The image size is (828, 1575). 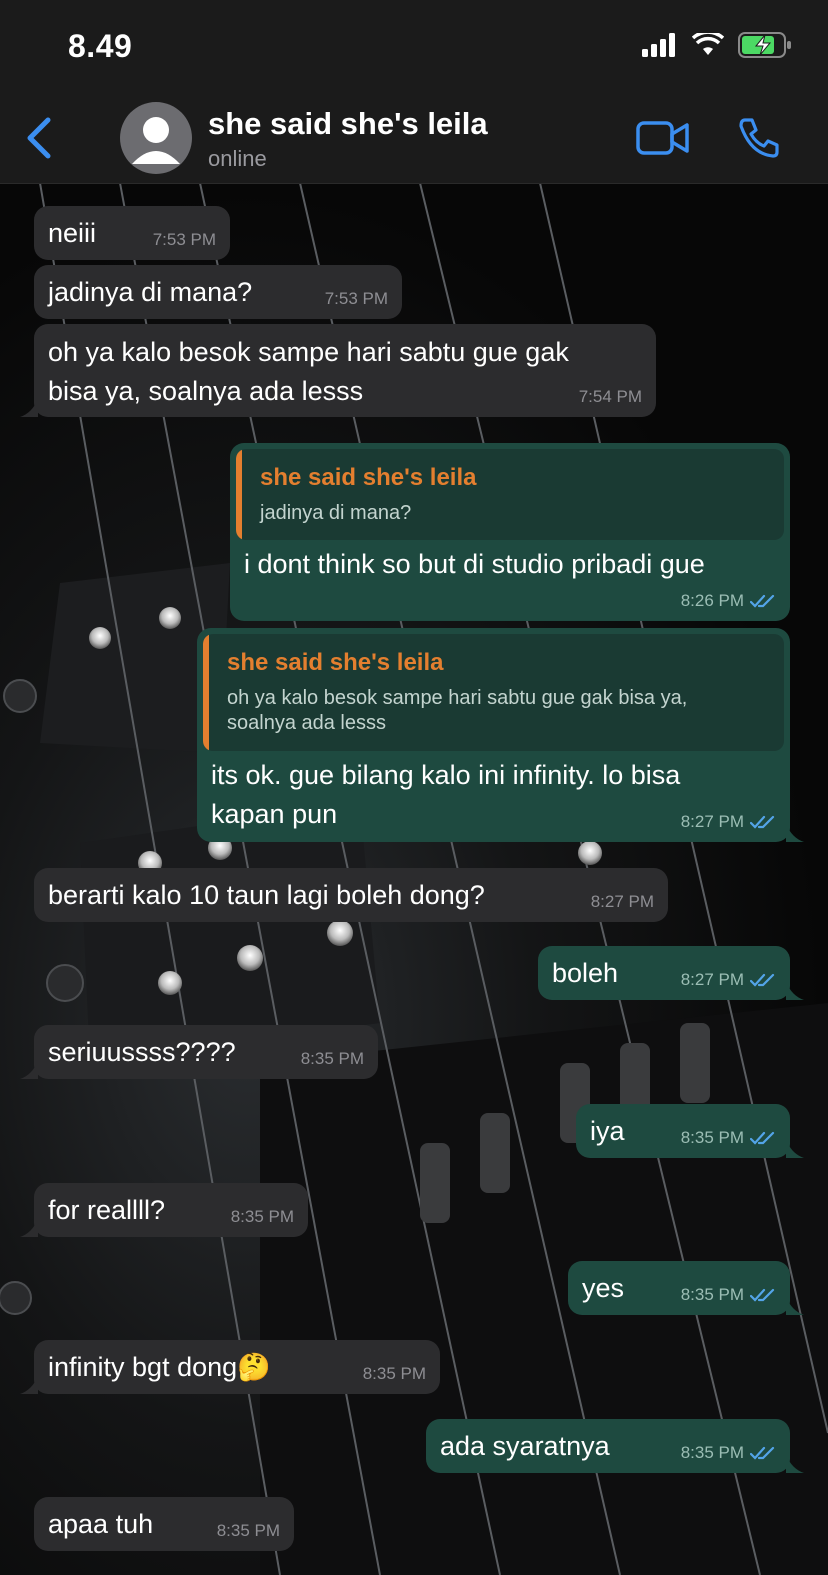 I want to click on message-text-line: kapan pun, so click(x=274, y=814).